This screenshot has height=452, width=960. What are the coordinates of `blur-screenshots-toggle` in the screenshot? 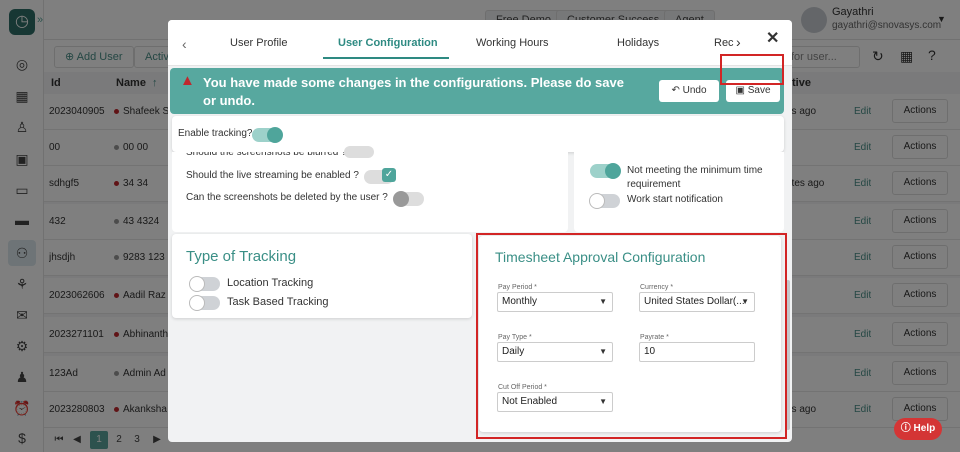 It's located at (359, 152).